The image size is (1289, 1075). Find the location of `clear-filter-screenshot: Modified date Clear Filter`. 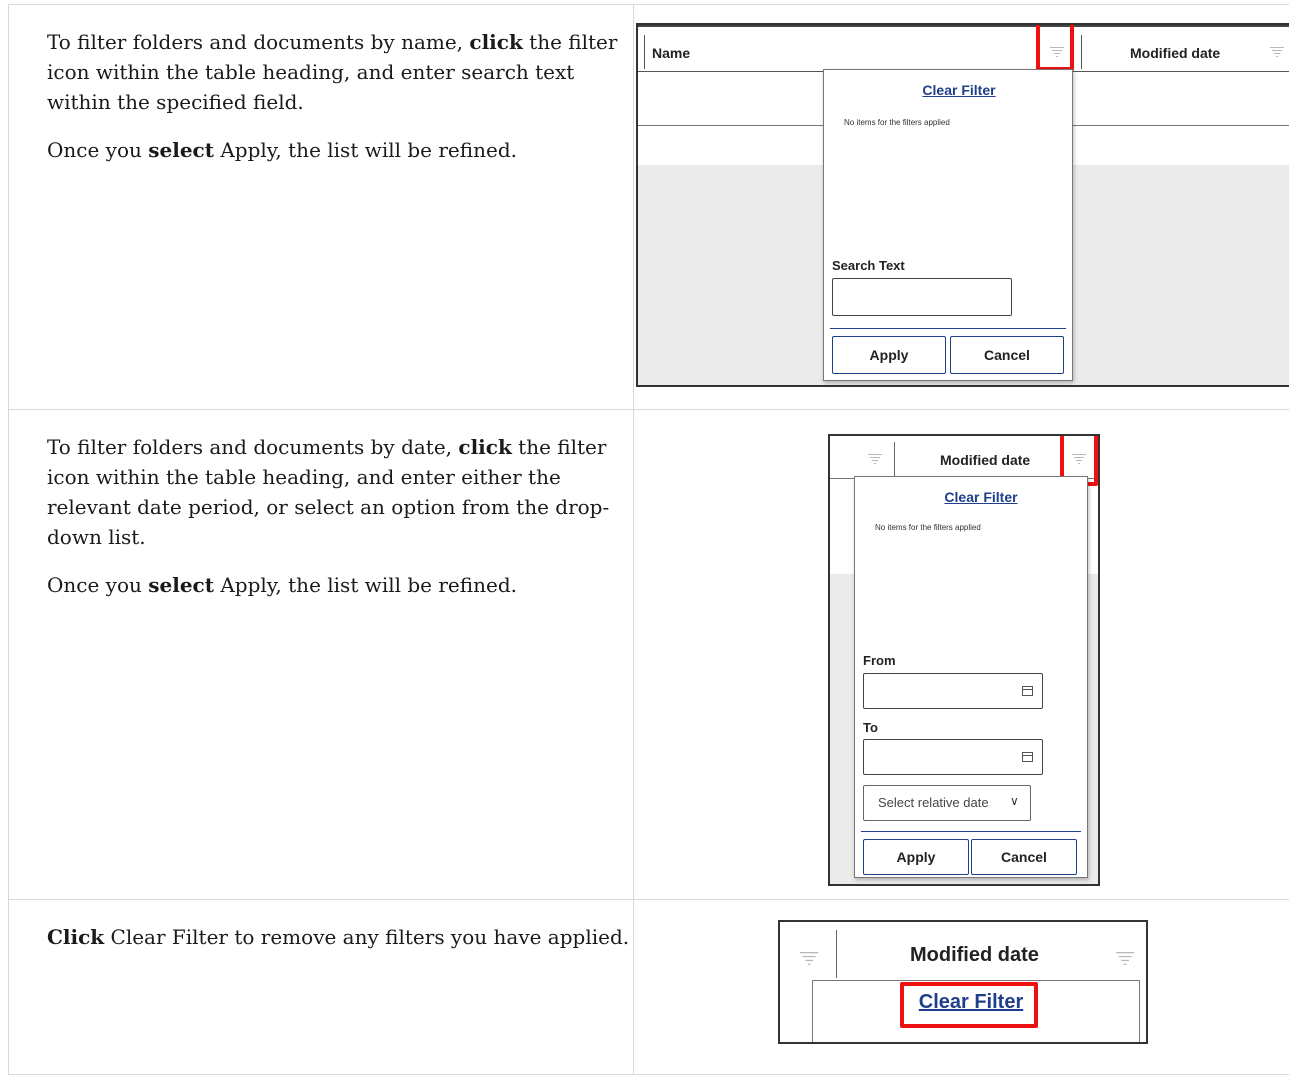

clear-filter-screenshot: Modified date Clear Filter is located at coordinates (963, 982).